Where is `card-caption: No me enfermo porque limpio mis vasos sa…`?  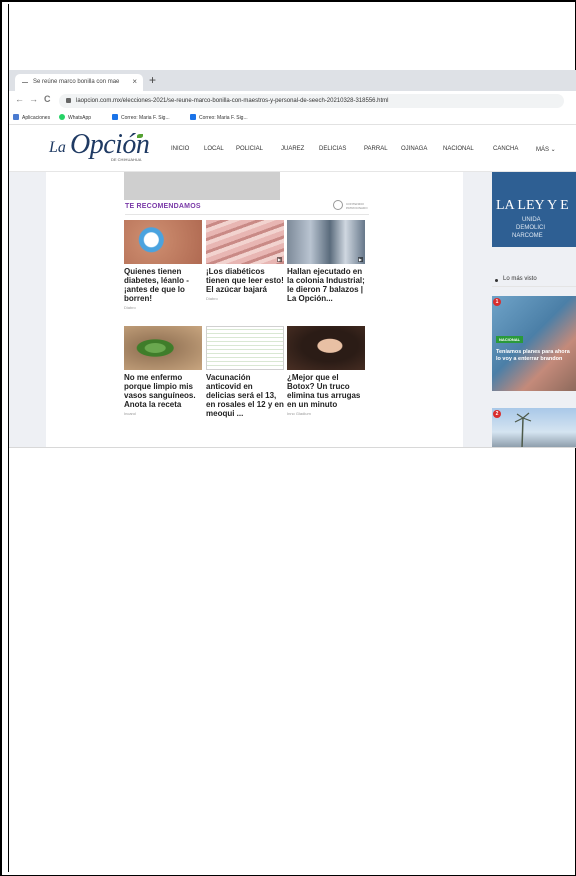
card-caption: No me enfermo porque limpio mis vasos sa… is located at coordinates (160, 391).